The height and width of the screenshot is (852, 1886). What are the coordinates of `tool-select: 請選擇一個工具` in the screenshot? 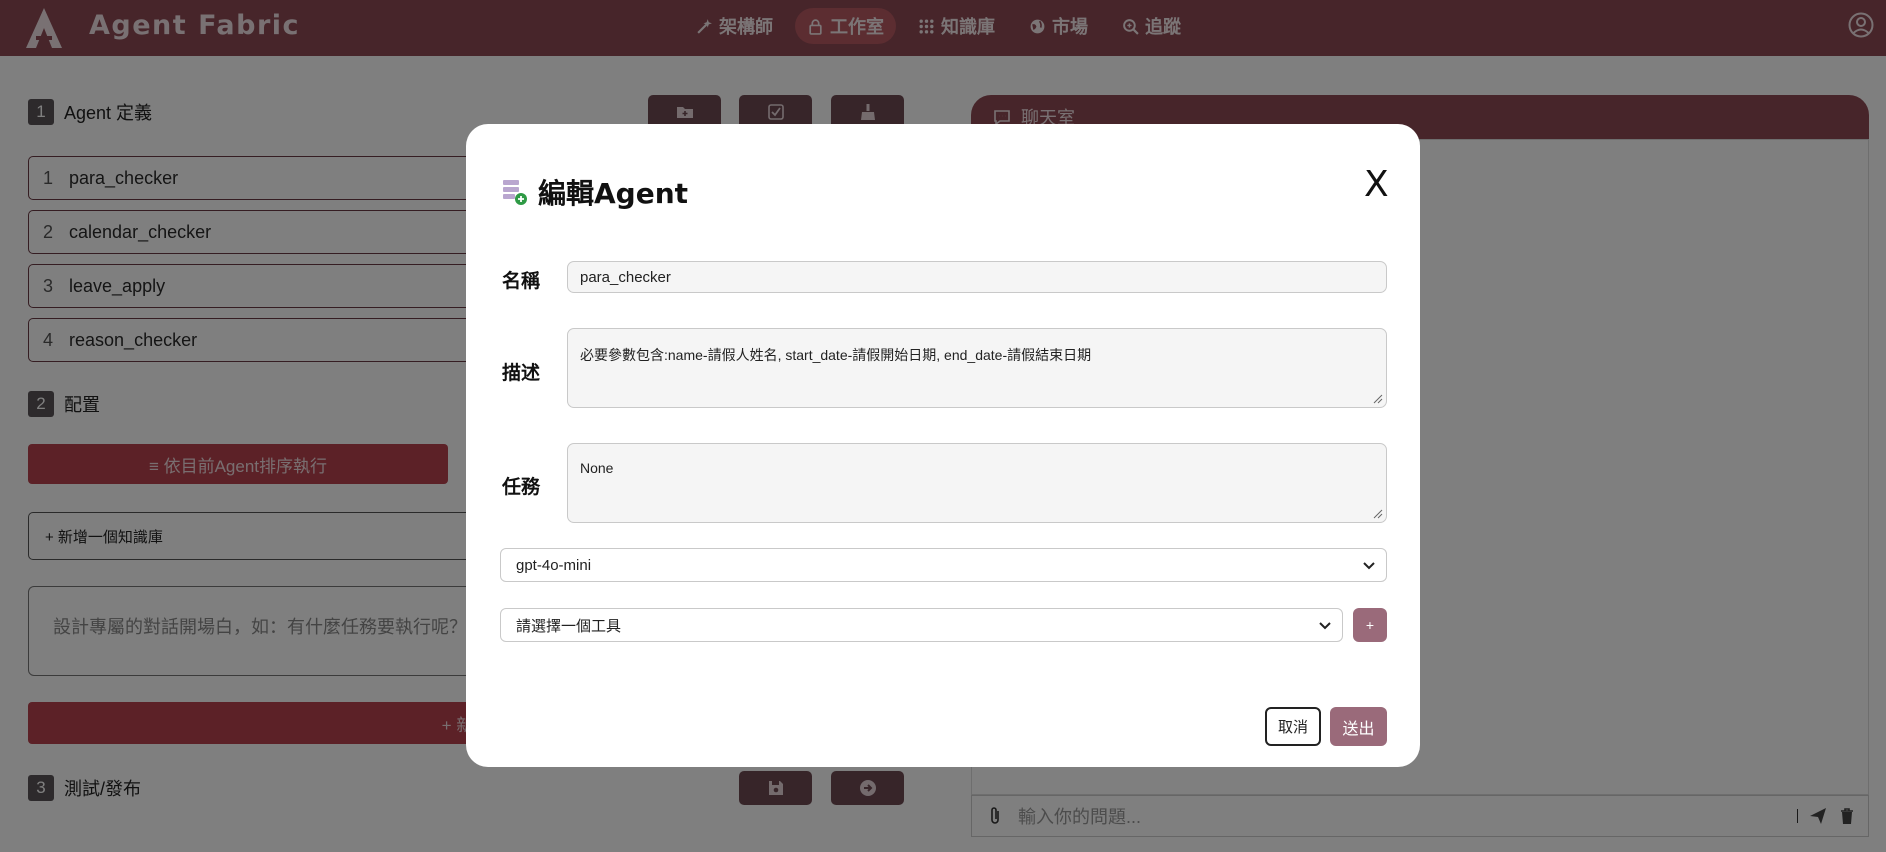 It's located at (921, 625).